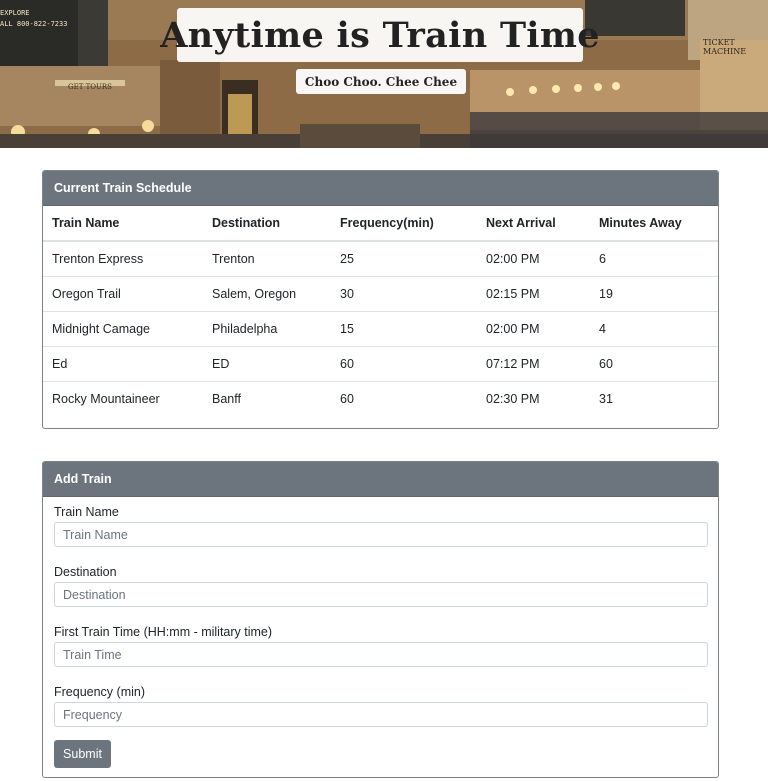  I want to click on cell-train-name: Trenton Express, so click(123, 258).